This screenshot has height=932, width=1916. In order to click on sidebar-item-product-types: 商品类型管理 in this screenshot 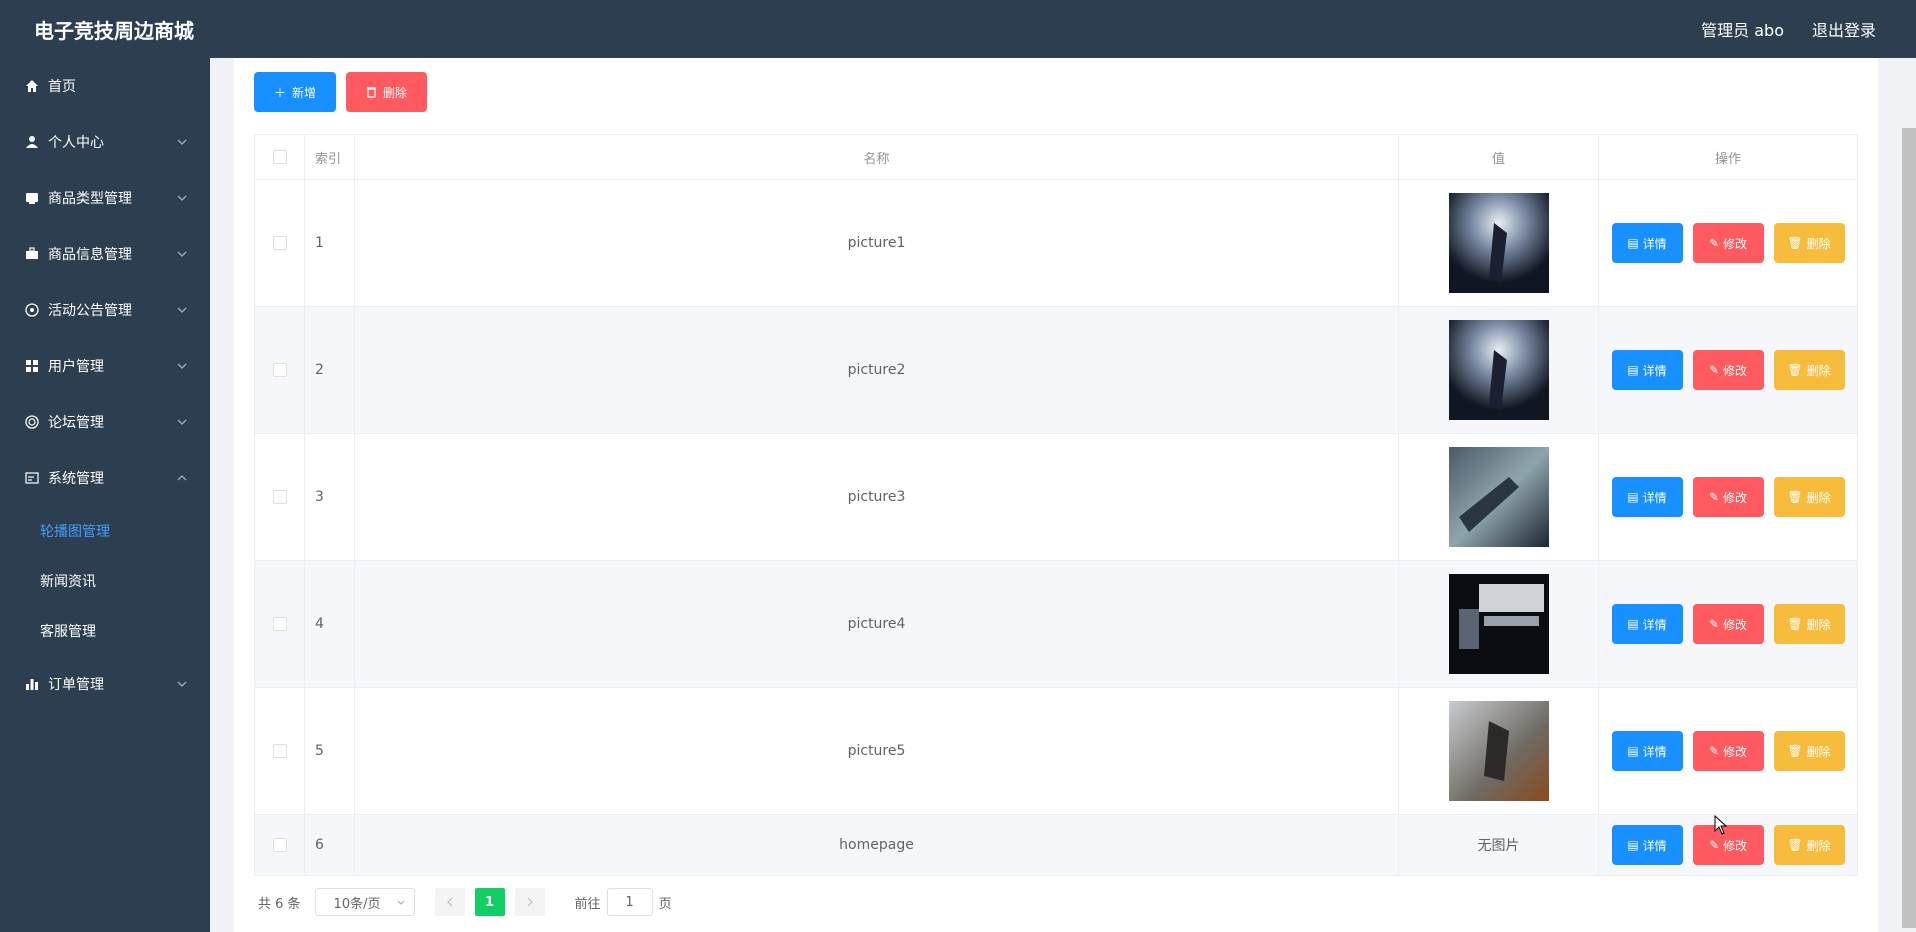, I will do `click(105, 198)`.